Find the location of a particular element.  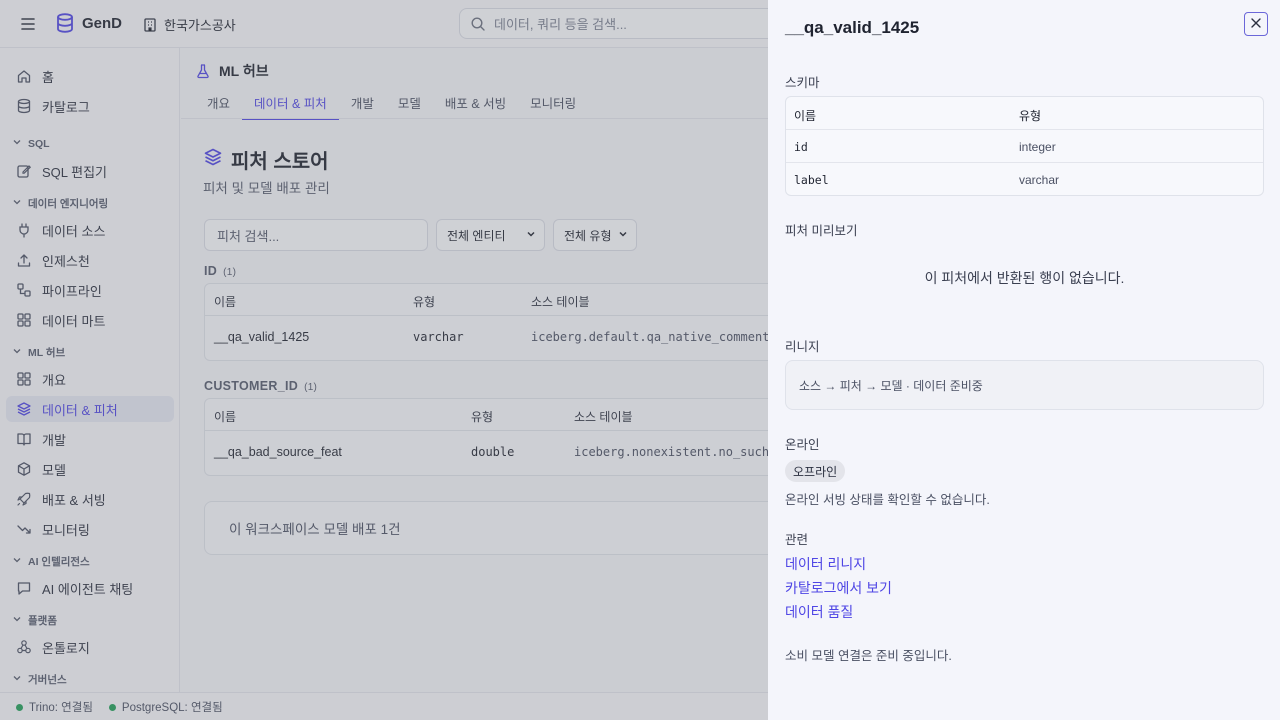

table-header: 이름 유형 is located at coordinates (1024, 113).